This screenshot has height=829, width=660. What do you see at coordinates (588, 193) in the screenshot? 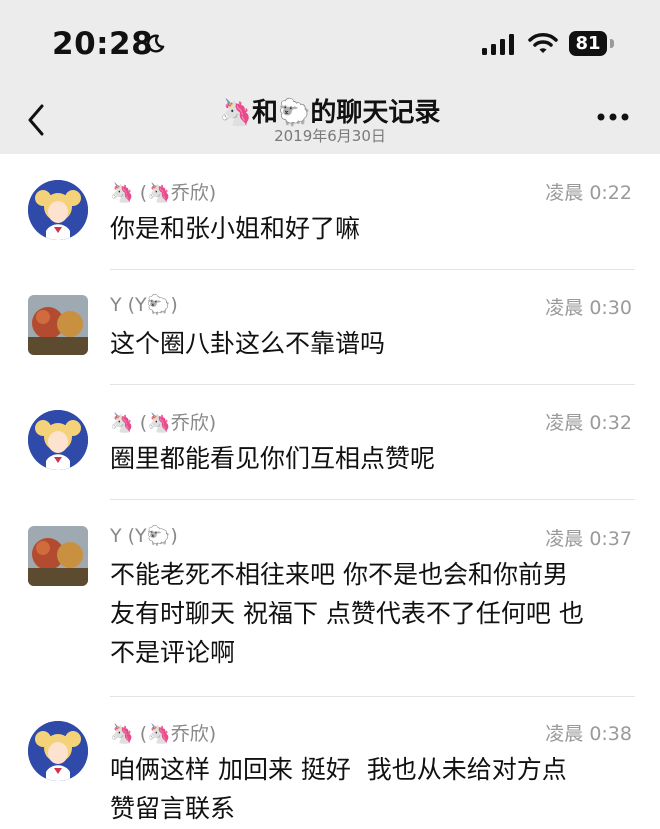
I see `message-time: 凌晨 0:22` at bounding box center [588, 193].